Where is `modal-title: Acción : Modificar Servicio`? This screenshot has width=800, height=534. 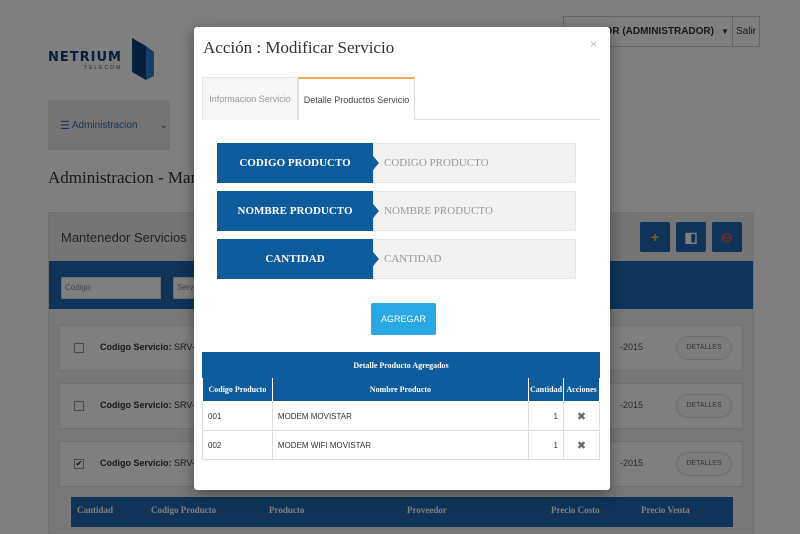 modal-title: Acción : Modificar Servicio is located at coordinates (299, 47).